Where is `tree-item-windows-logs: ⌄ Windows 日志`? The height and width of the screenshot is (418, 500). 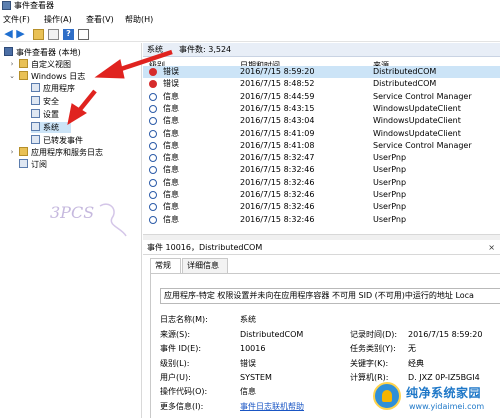
tree-item-windows-logs: ⌄ Windows 日志 is located at coordinates (46, 76).